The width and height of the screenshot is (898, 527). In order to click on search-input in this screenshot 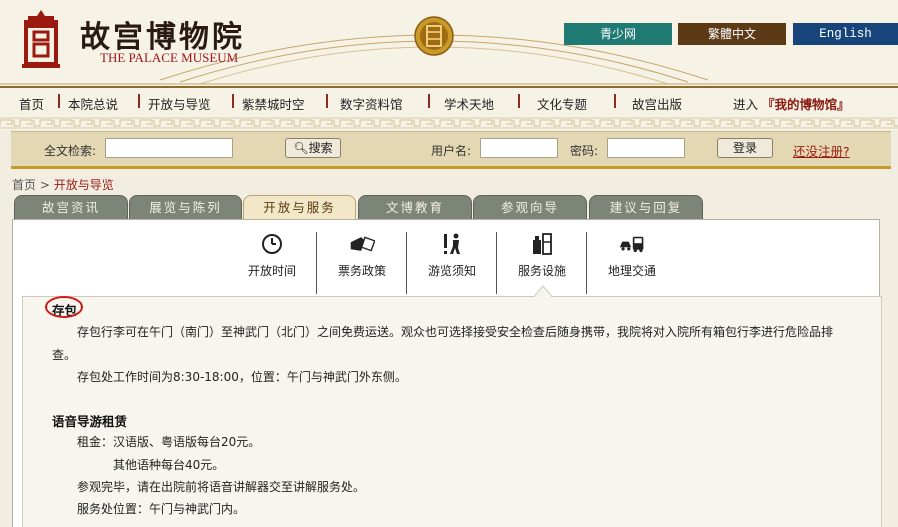, I will do `click(169, 148)`.